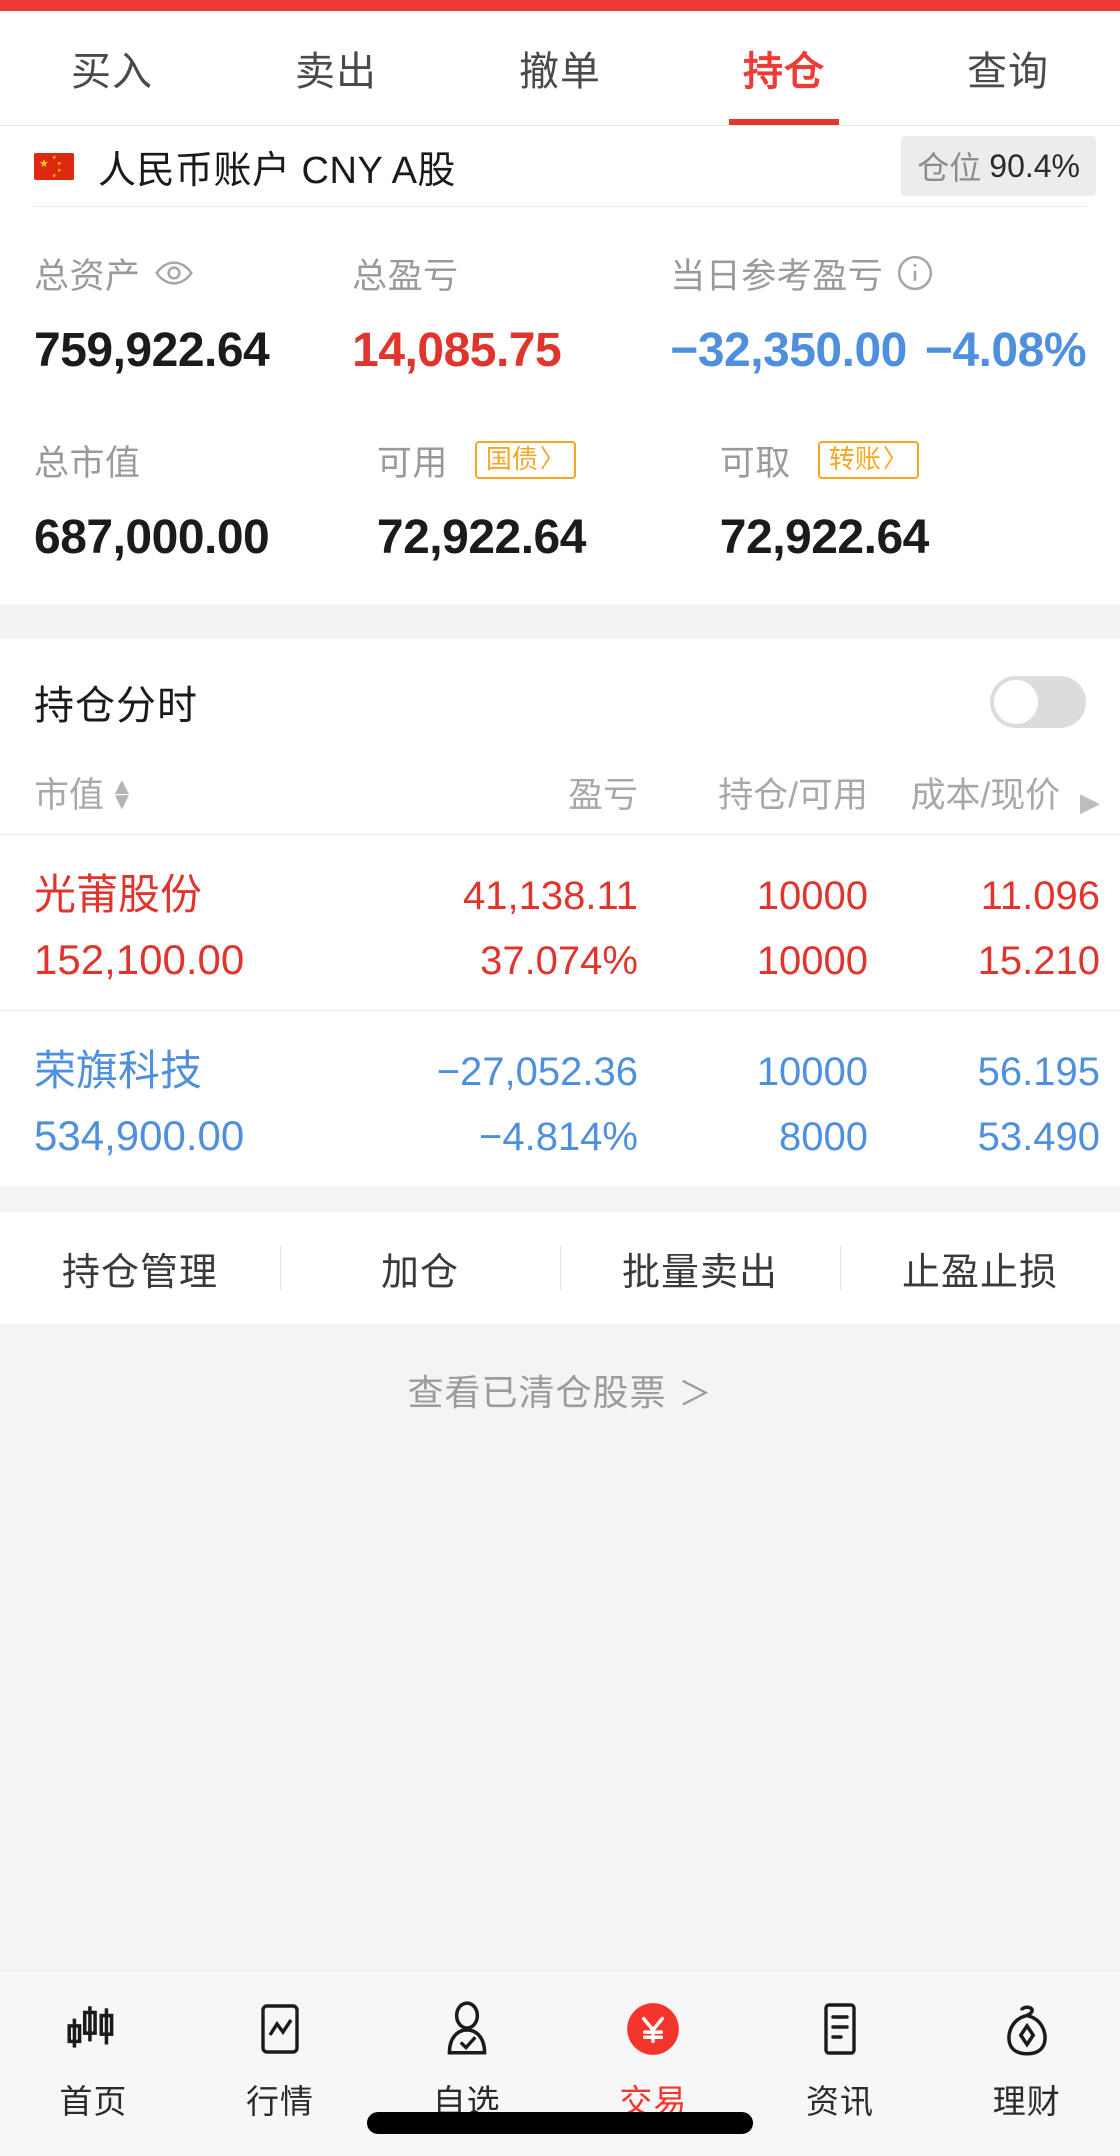 The width and height of the screenshot is (1120, 2156). What do you see at coordinates (560, 166) in the screenshot?
I see `account-header: ★ ★ ★ ★ ★ 人民币账户 CNY A股 仓位 90.4%` at bounding box center [560, 166].